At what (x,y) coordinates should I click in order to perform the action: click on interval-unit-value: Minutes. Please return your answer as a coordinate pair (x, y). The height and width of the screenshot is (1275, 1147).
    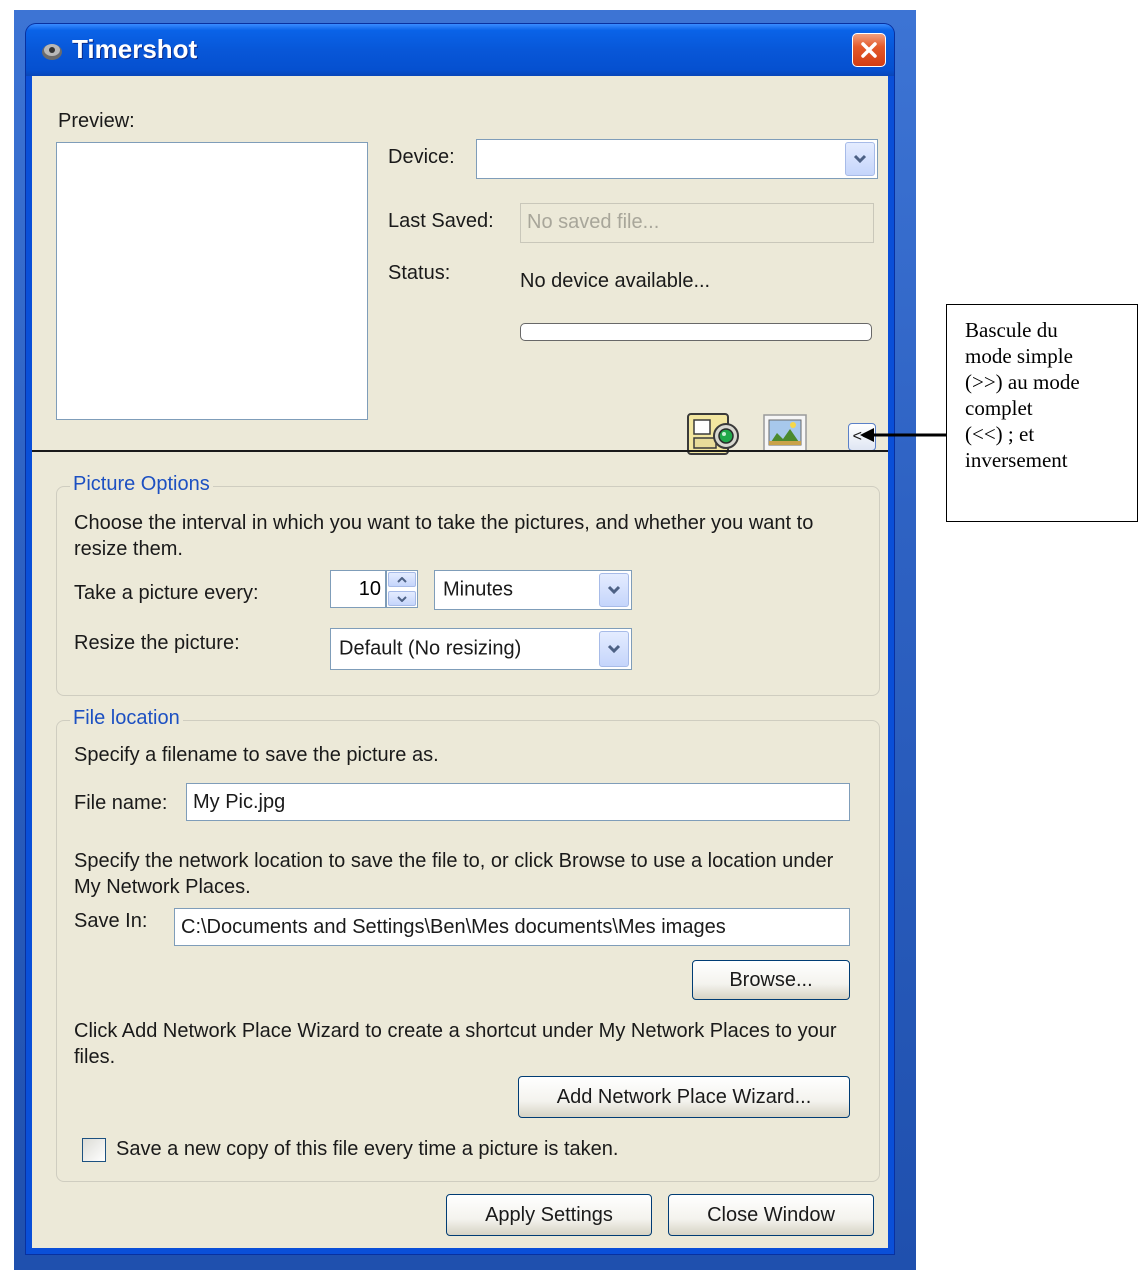
    Looking at the image, I should click on (478, 589).